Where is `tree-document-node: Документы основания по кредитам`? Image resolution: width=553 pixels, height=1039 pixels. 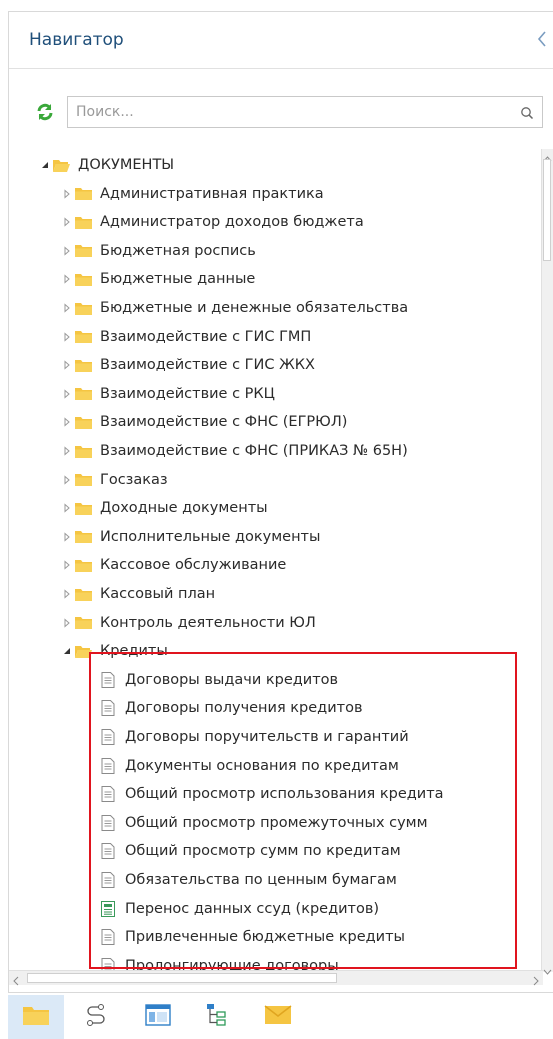 tree-document-node: Документы основания по кредитам is located at coordinates (250, 766).